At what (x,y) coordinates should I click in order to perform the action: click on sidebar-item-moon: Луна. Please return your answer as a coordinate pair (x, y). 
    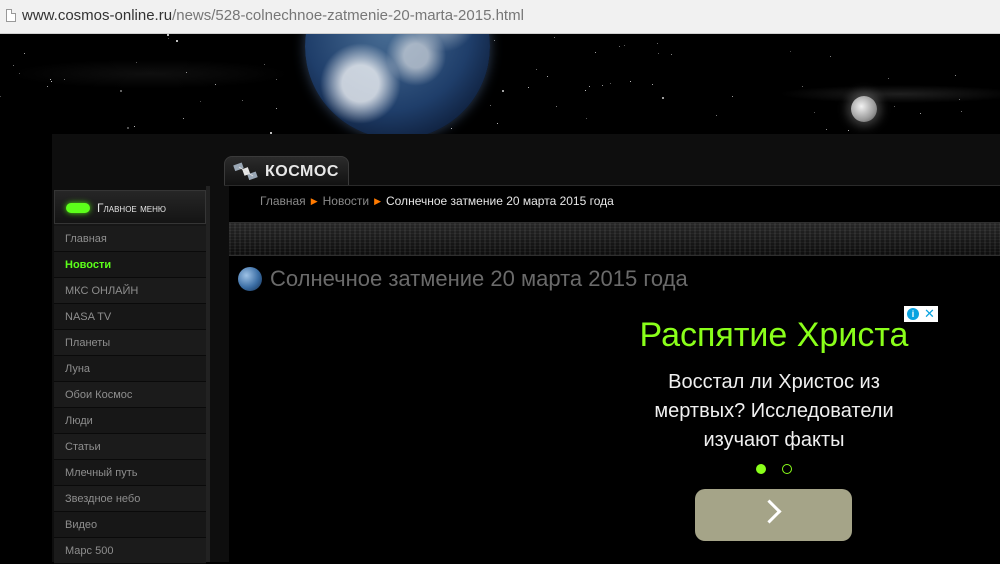
    Looking at the image, I should click on (130, 369).